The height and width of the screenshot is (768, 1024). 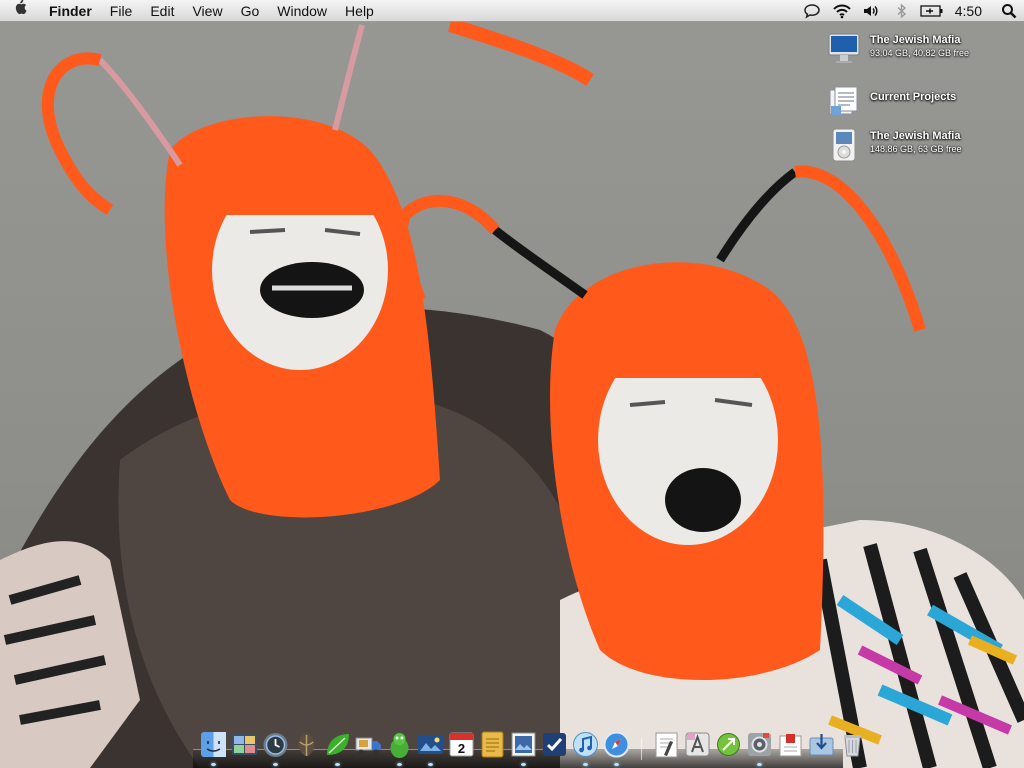 I want to click on menu-go: Go, so click(x=250, y=11).